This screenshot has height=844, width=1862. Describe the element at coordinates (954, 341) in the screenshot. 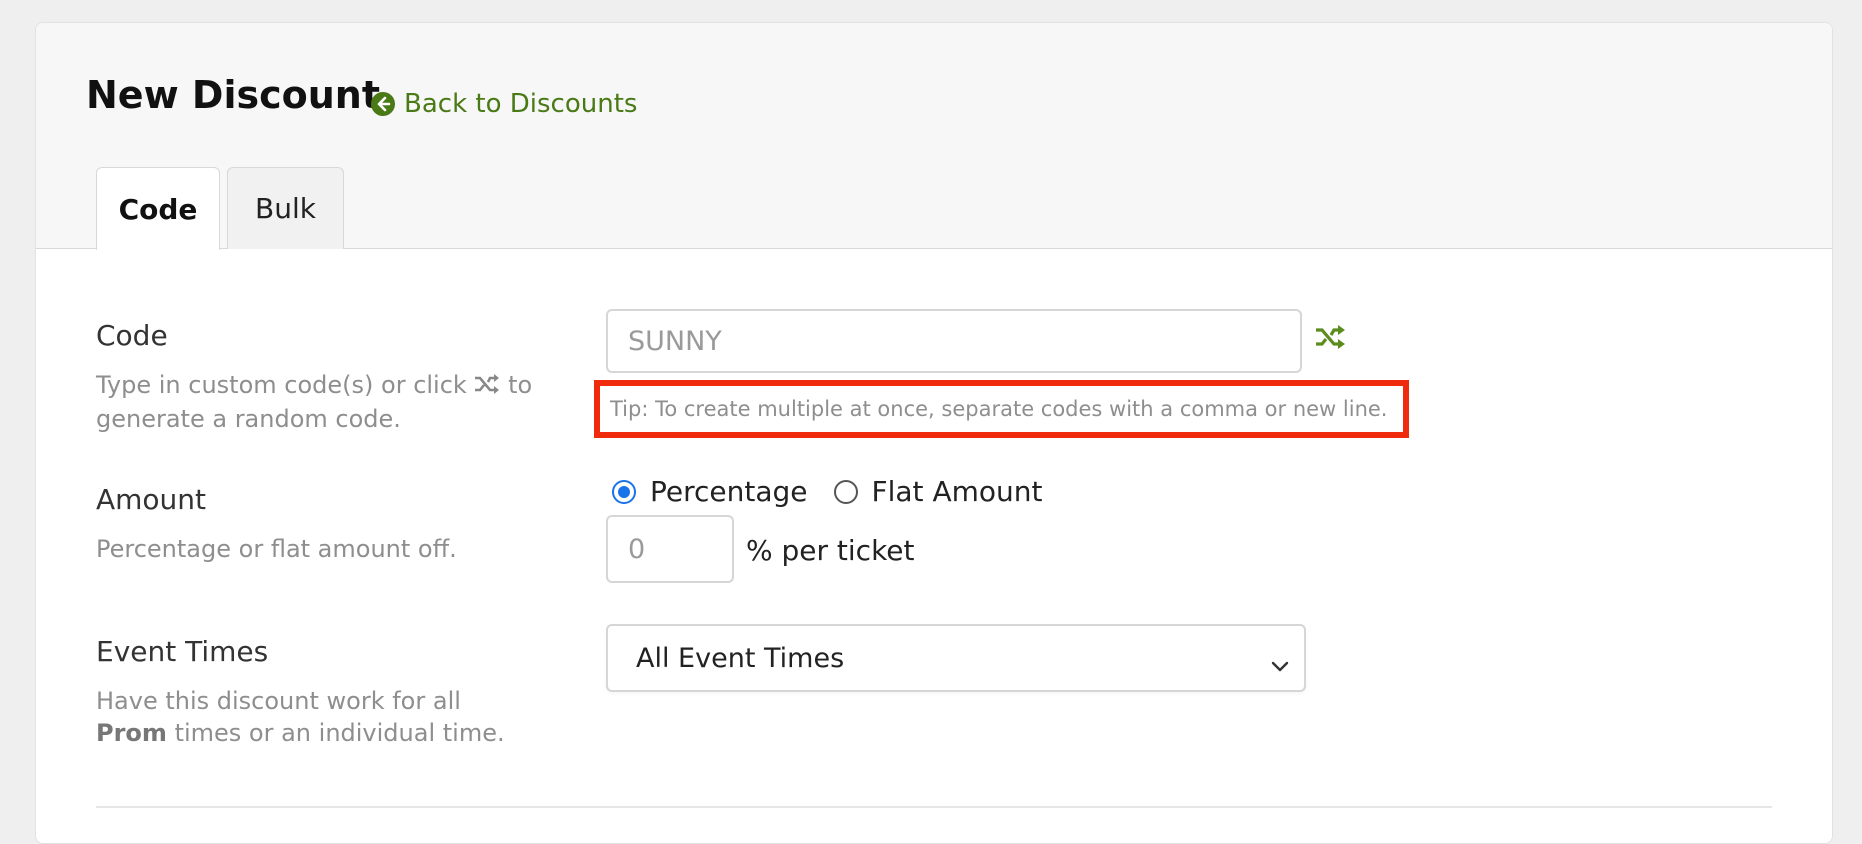

I see `code-input` at that location.